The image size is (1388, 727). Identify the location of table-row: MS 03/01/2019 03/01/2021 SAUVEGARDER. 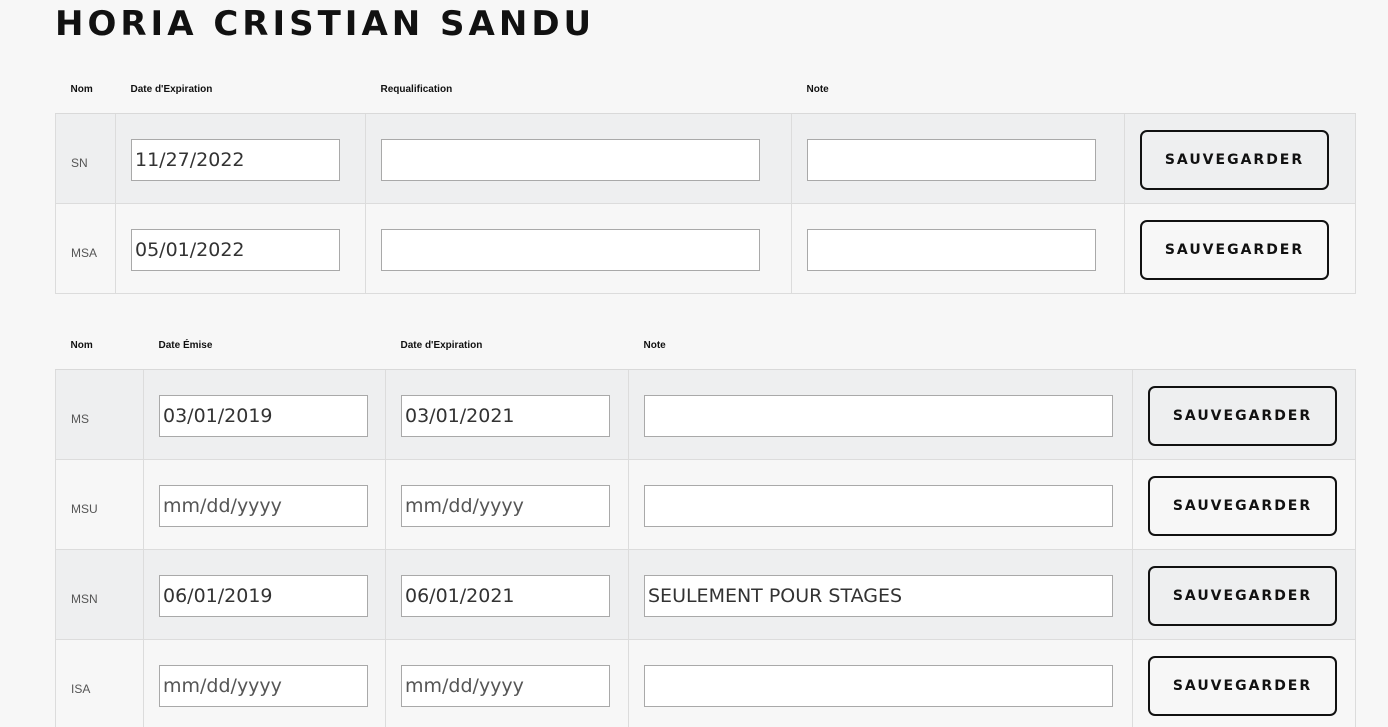
(705, 414).